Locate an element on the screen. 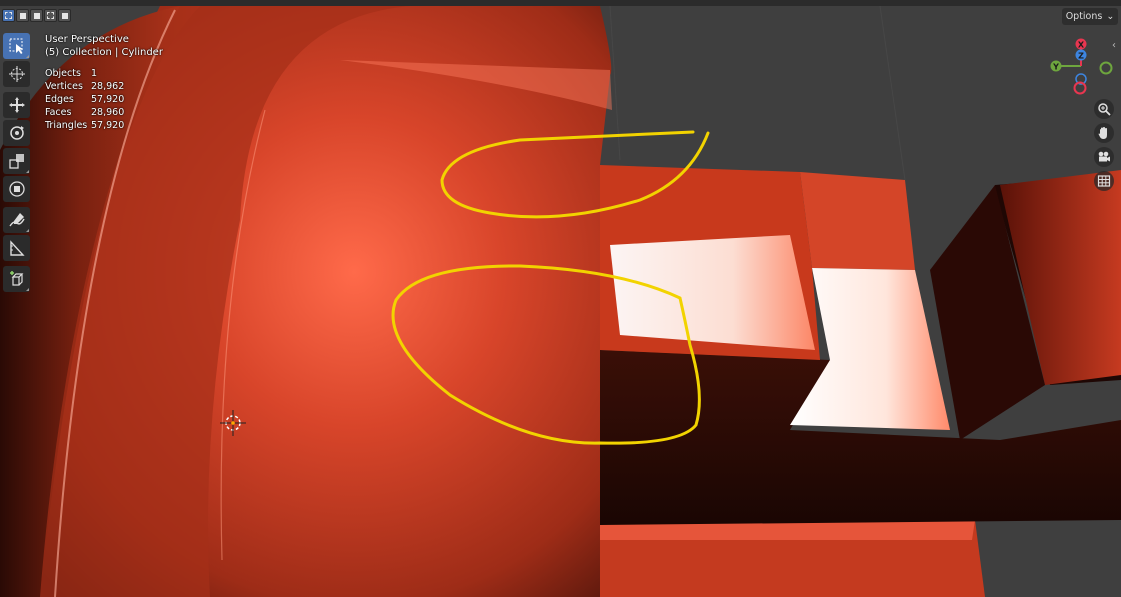 This screenshot has width=1121, height=597. rotate-tool is located at coordinates (16, 133).